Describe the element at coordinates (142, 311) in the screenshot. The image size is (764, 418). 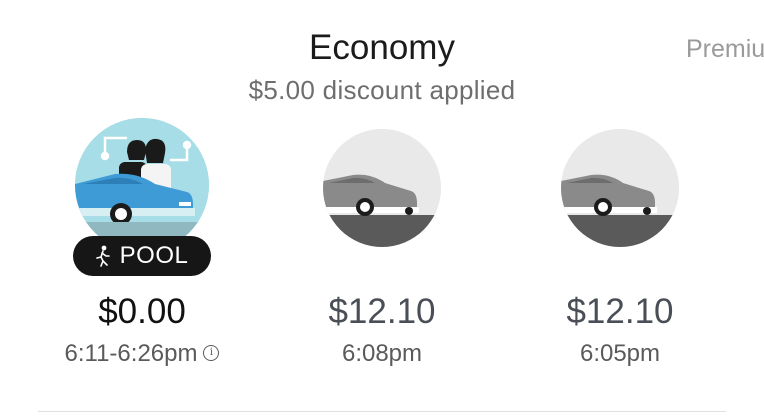
I see `price-label: $0.00` at that location.